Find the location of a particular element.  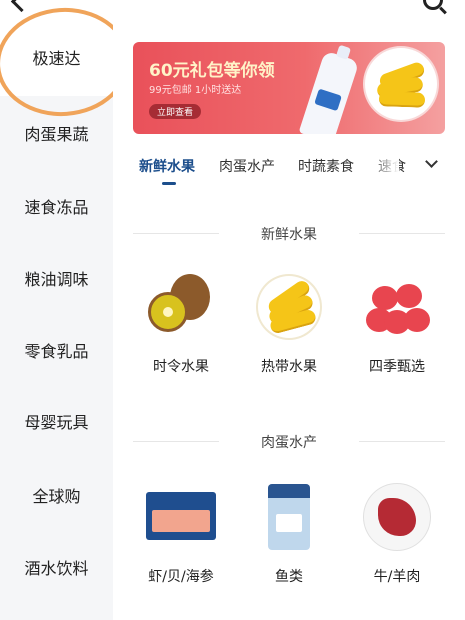

section-title-text: 新鲜水果 is located at coordinates (289, 235).